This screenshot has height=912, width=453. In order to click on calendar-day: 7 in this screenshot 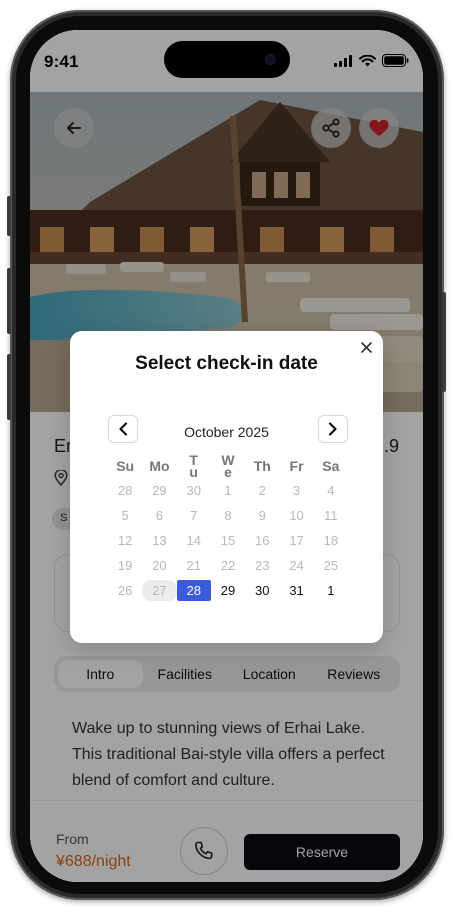, I will do `click(194, 515)`.